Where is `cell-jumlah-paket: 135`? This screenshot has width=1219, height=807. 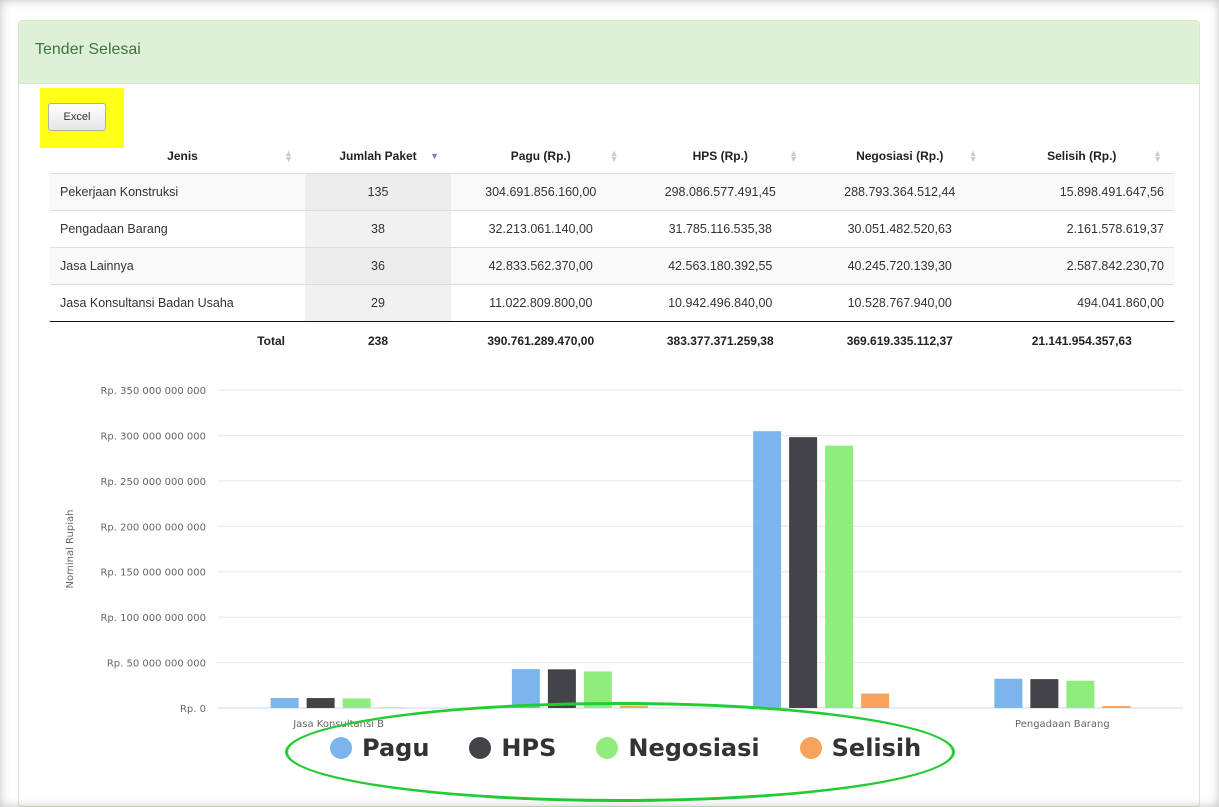
cell-jumlah-paket: 135 is located at coordinates (378, 192).